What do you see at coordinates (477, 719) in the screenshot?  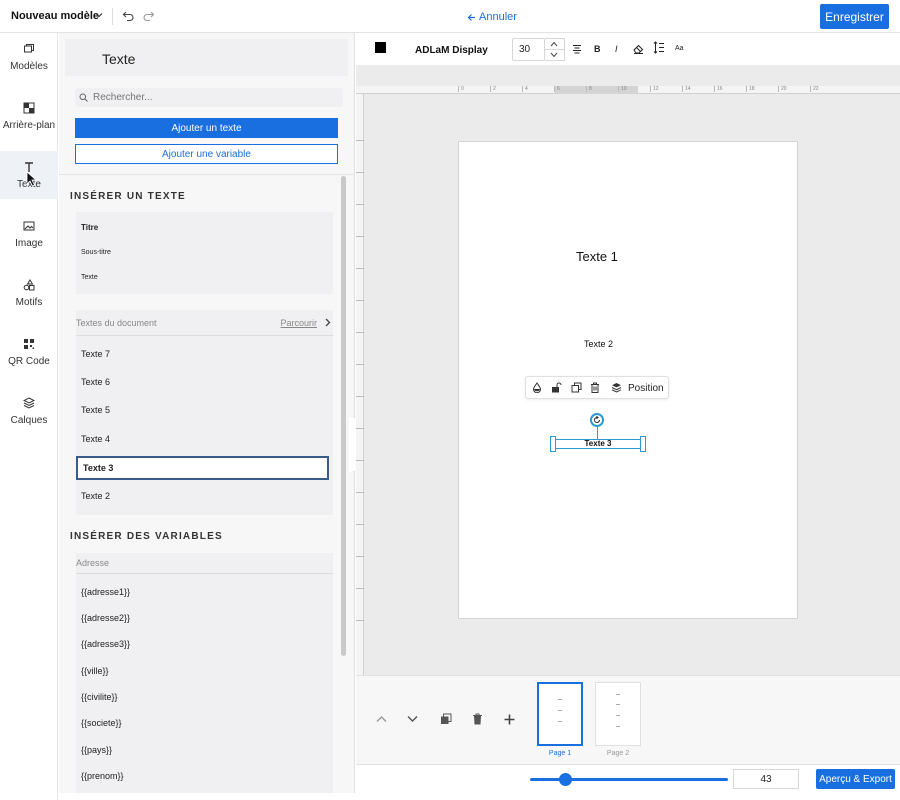 I see `delete-page-icon` at bounding box center [477, 719].